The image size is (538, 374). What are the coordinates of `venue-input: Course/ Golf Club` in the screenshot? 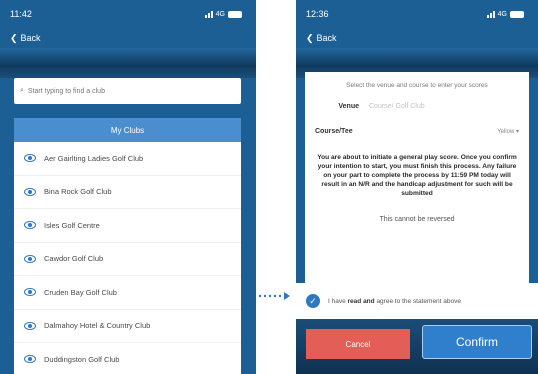 It's located at (397, 106).